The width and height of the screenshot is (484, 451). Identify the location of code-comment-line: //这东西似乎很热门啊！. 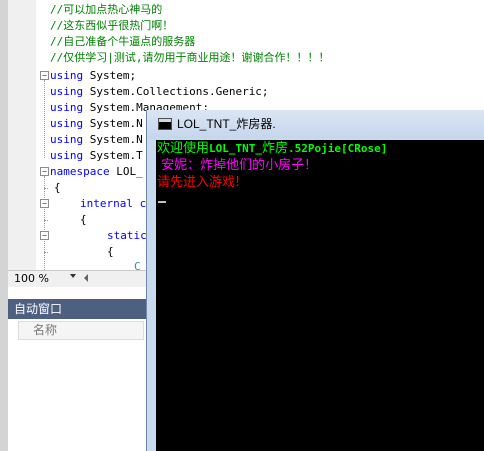
(112, 25).